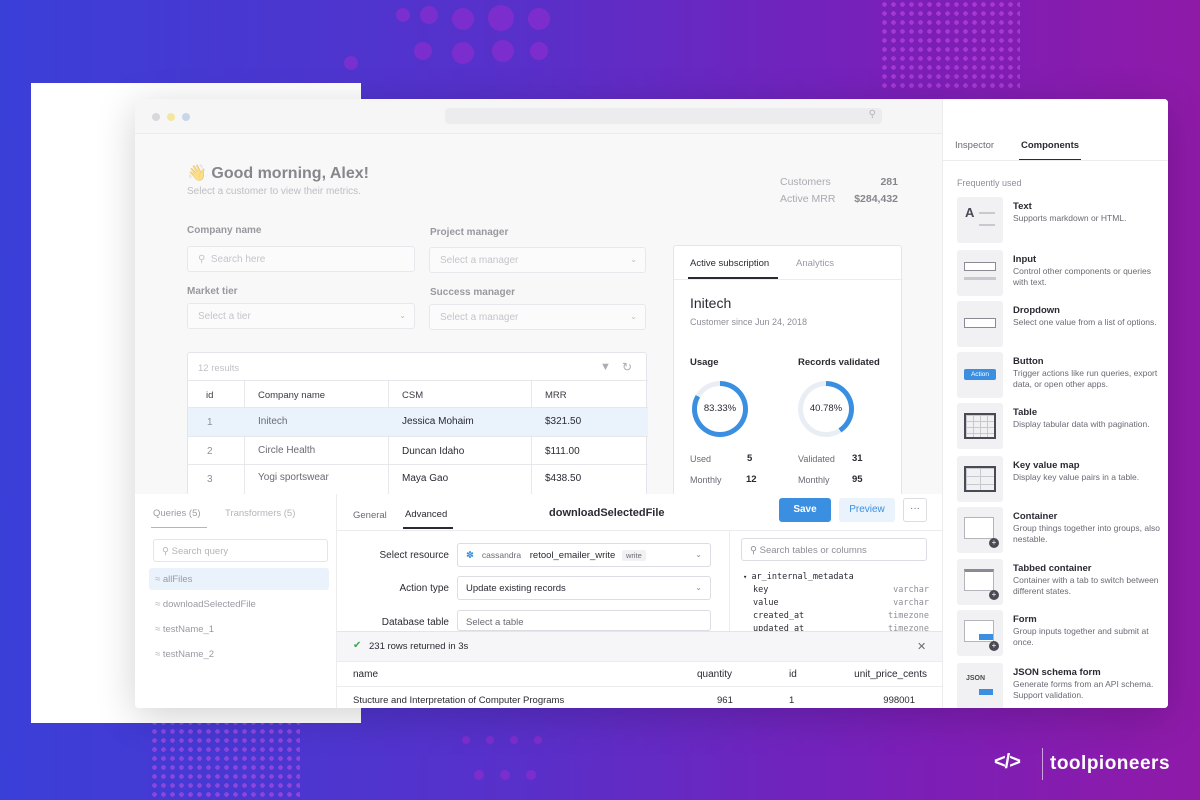  Describe the element at coordinates (171, 117) in the screenshot. I see `window-minimize-dot` at that location.